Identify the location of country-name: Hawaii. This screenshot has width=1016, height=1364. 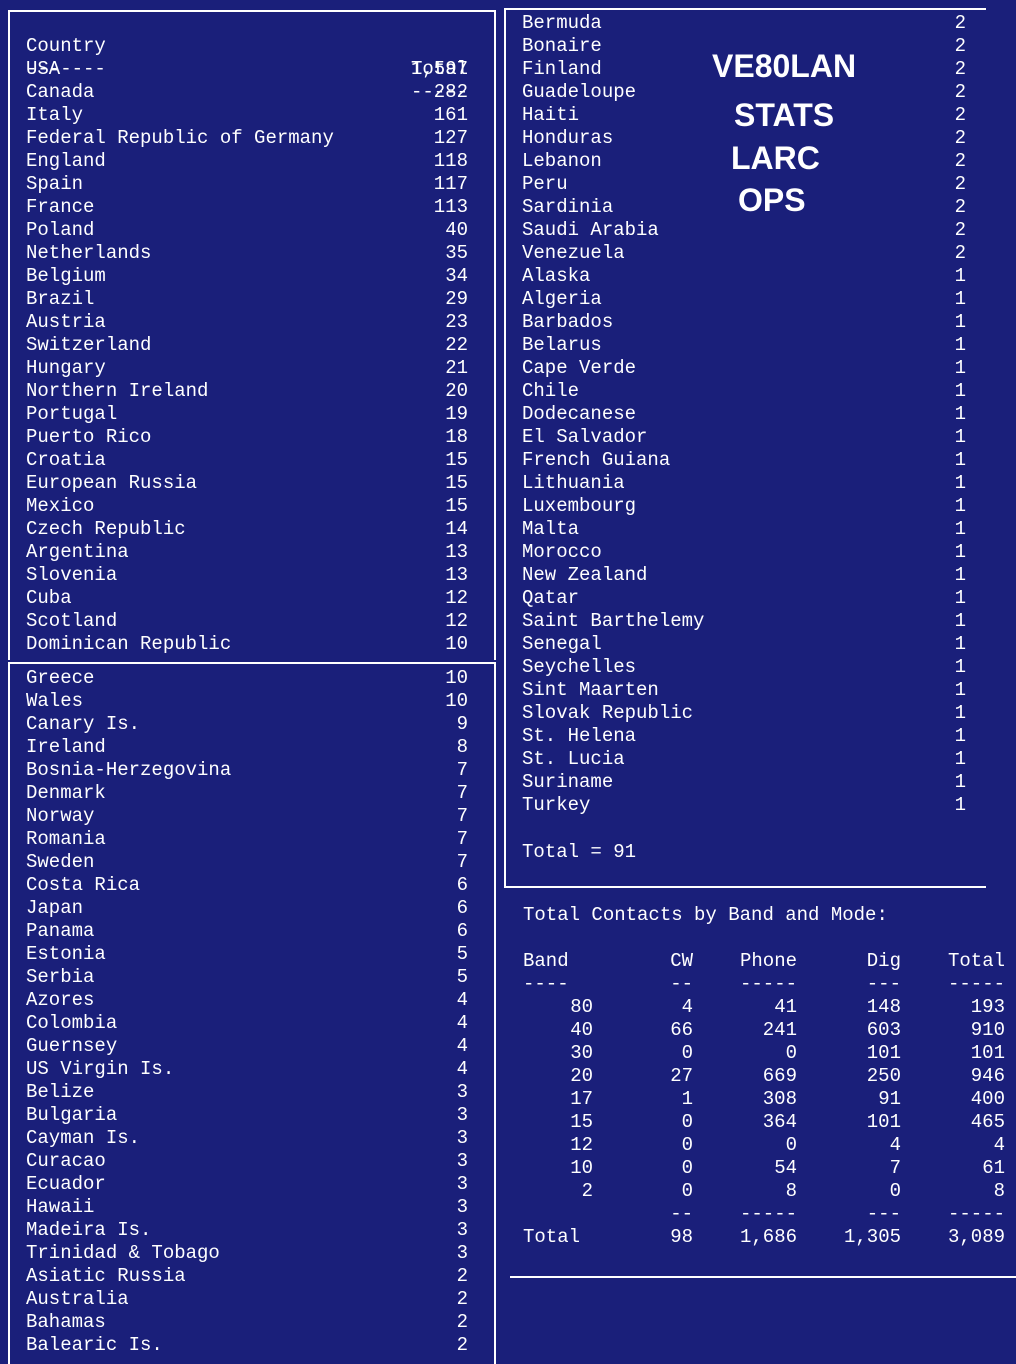
(60, 1207).